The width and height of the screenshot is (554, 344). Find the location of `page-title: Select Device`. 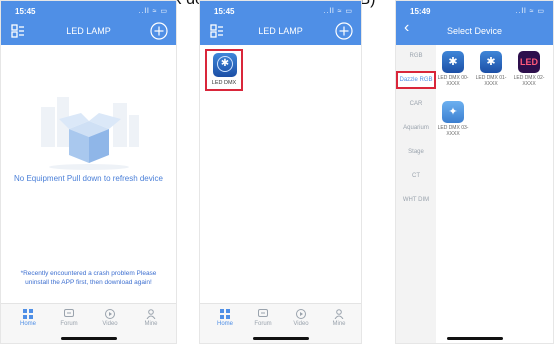

page-title: Select Device is located at coordinates (474, 31).